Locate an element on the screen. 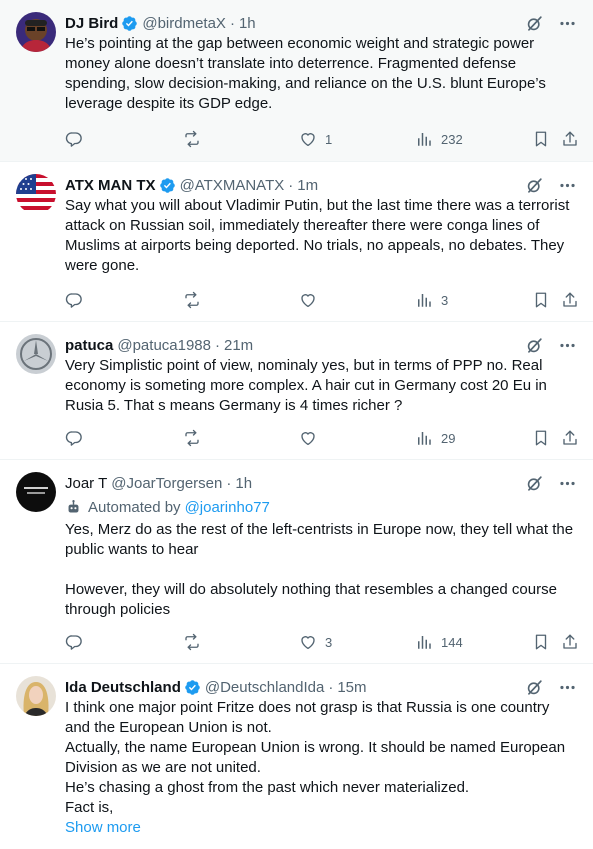 The height and width of the screenshot is (849, 593). like-button: 3 is located at coordinates (315, 642).